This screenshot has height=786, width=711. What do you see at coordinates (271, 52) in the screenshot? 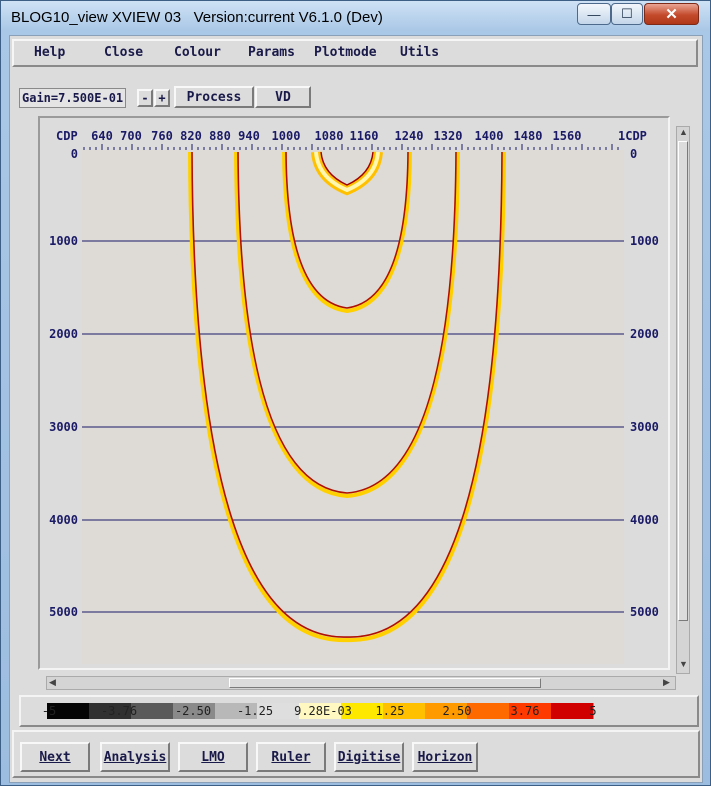
I see `menu-params: Params` at bounding box center [271, 52].